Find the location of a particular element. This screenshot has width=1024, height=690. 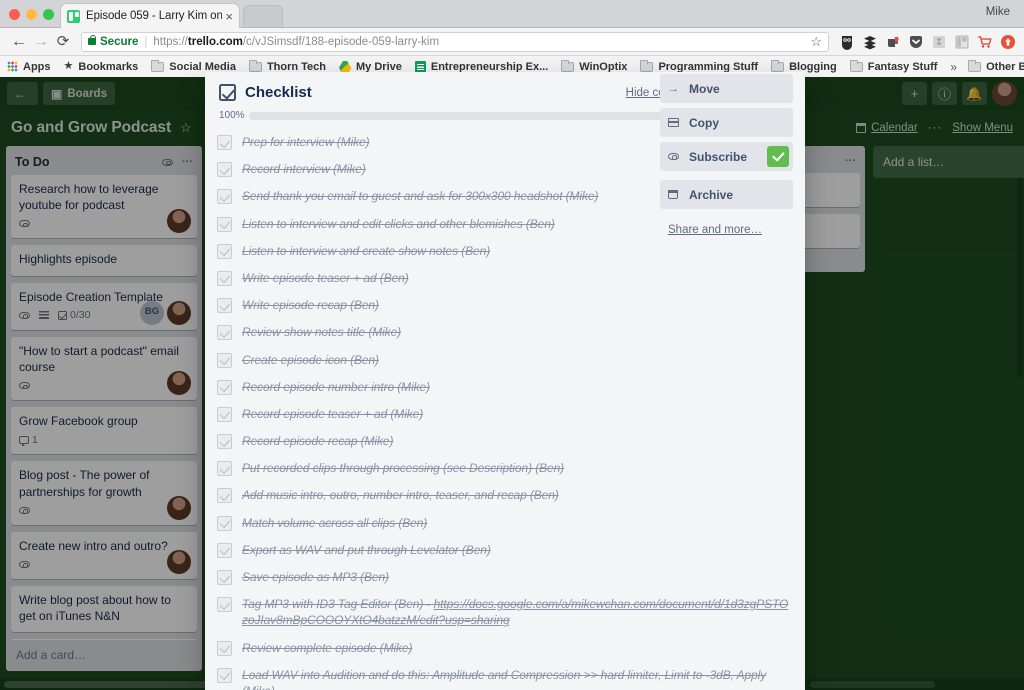

user-avatar is located at coordinates (1004, 93).